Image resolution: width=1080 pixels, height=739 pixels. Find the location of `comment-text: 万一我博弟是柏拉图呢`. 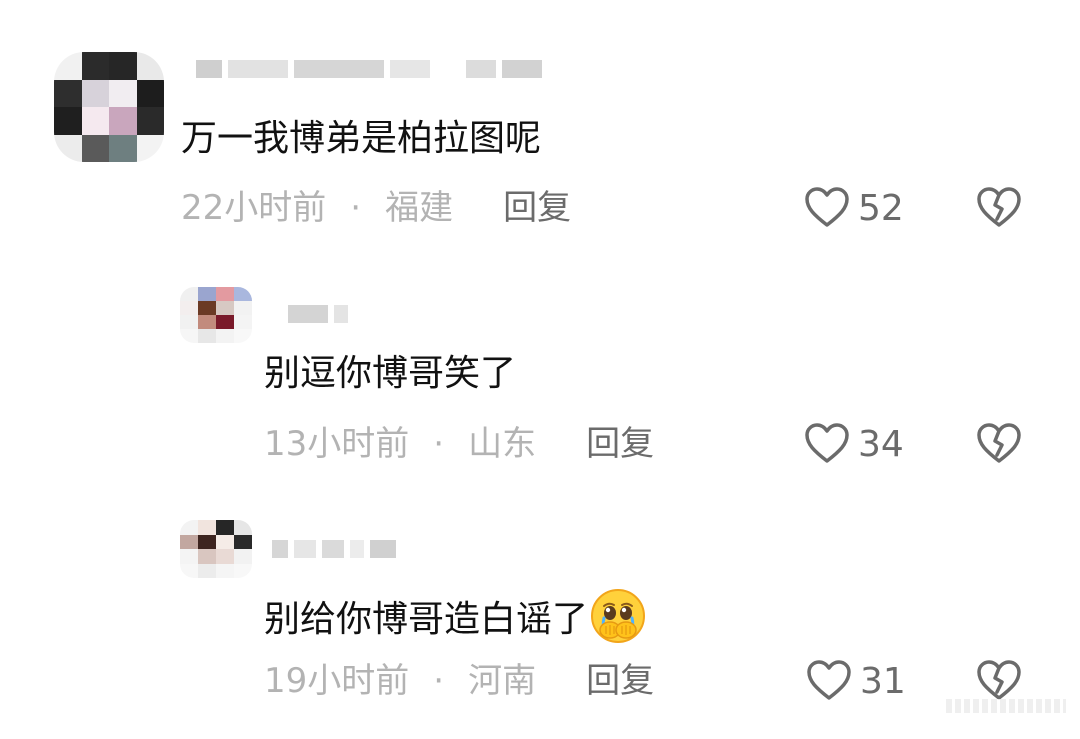

comment-text: 万一我博弟是柏拉图呢 is located at coordinates (361, 138).